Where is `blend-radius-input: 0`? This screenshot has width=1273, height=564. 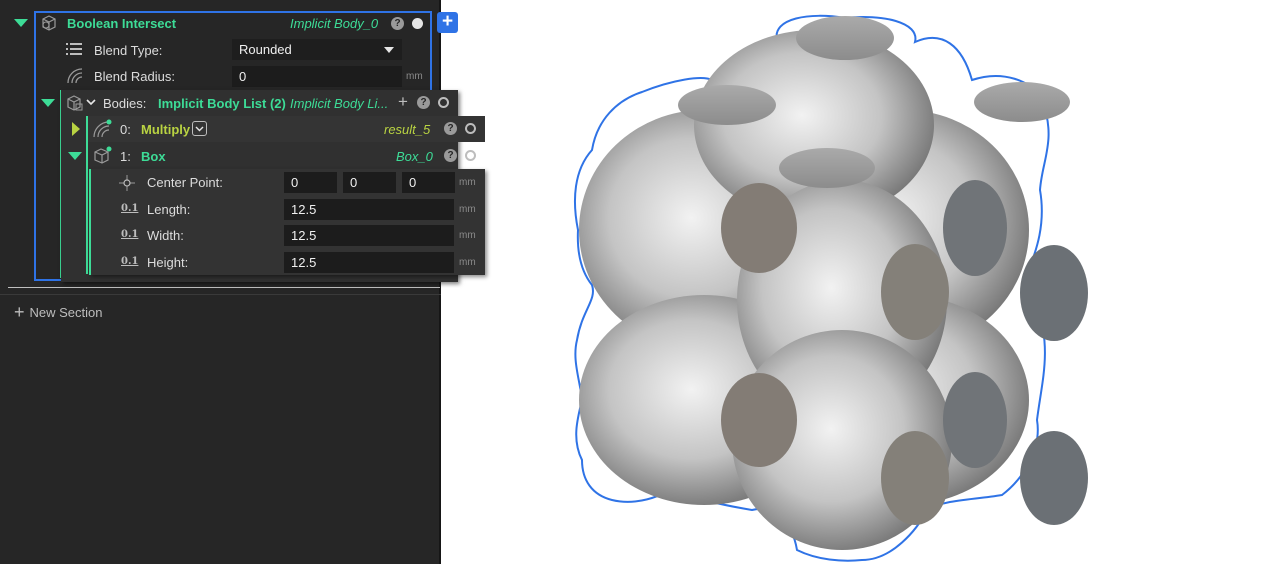
blend-radius-input: 0 is located at coordinates (317, 76).